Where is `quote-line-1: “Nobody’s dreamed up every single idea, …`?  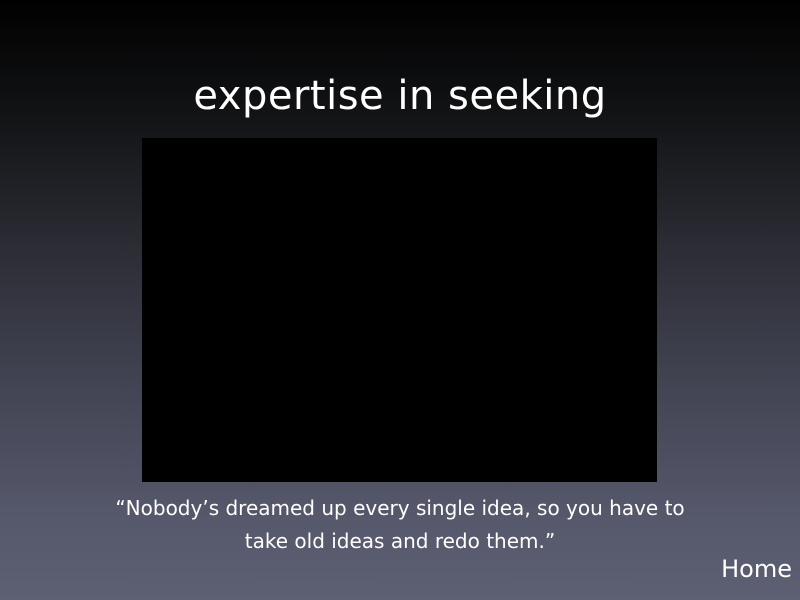
quote-line-1: “Nobody’s dreamed up every single idea, … is located at coordinates (400, 508).